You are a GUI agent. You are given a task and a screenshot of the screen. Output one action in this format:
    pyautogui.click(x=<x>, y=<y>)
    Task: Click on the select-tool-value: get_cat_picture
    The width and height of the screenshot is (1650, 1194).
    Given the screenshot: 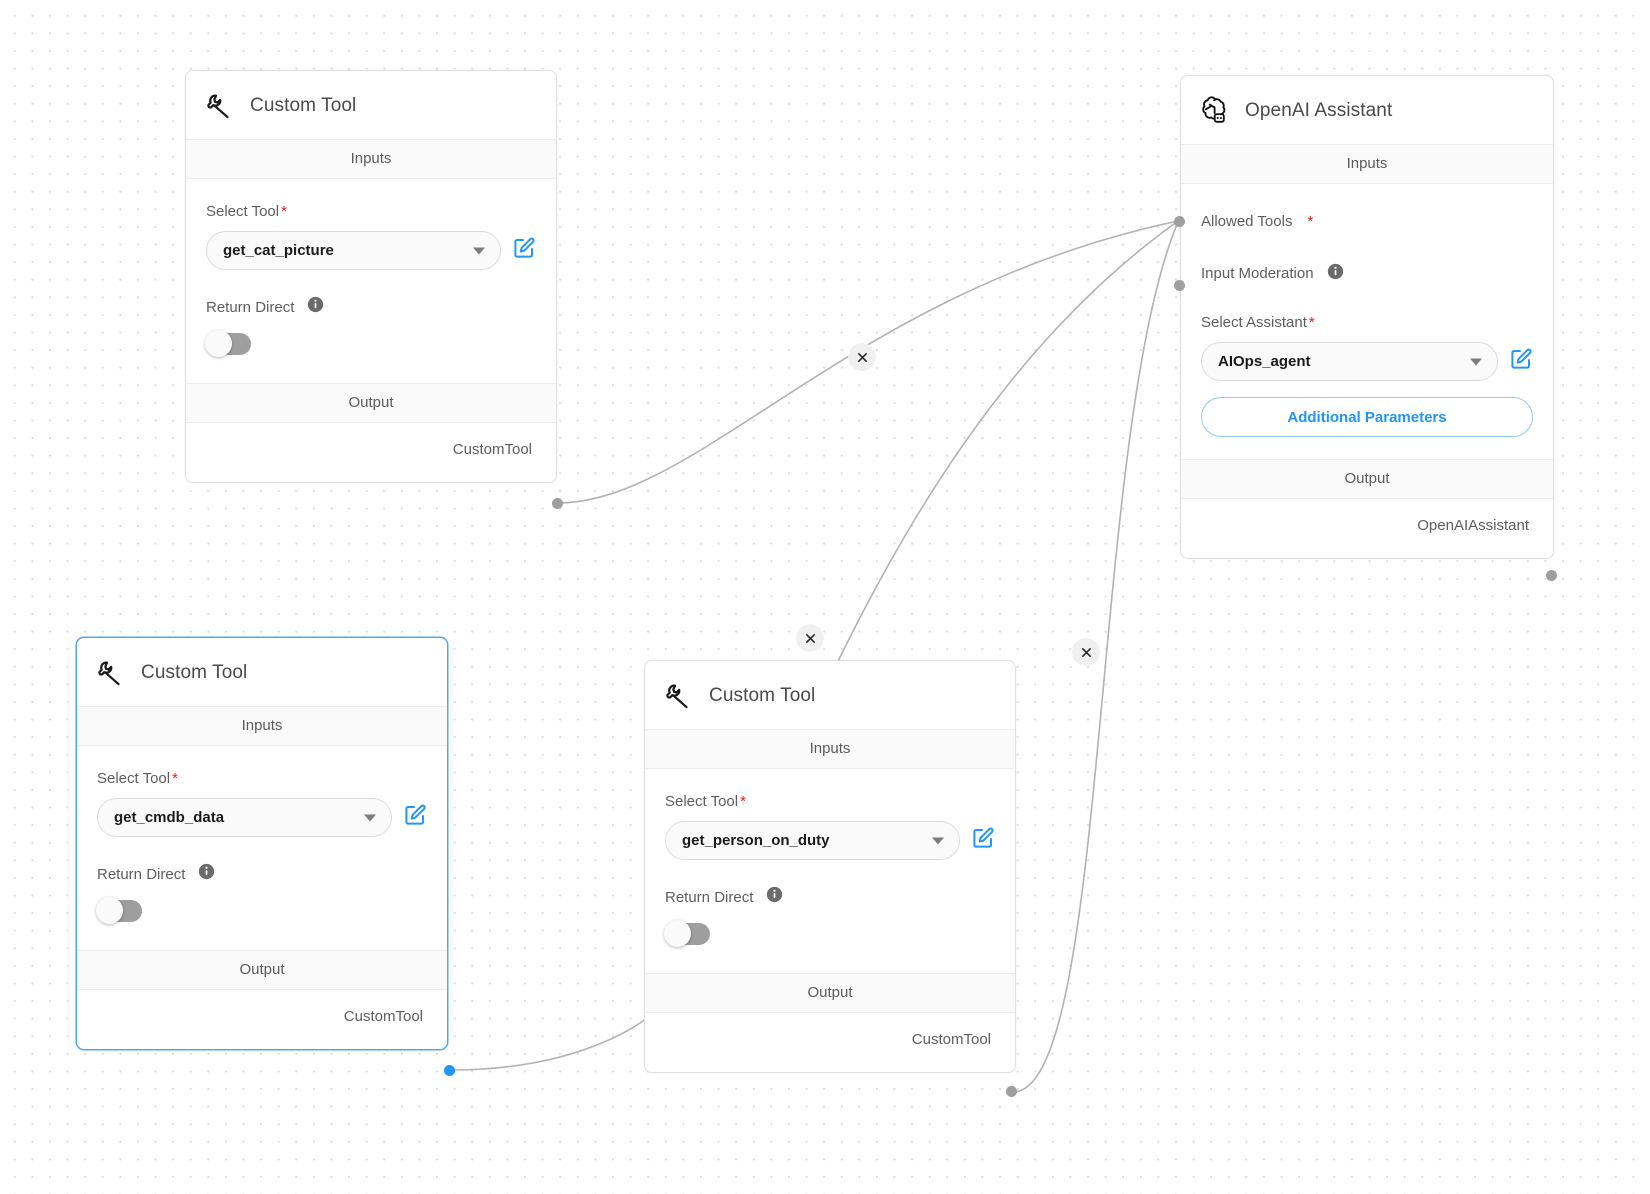 What is the action you would take?
    pyautogui.click(x=278, y=250)
    